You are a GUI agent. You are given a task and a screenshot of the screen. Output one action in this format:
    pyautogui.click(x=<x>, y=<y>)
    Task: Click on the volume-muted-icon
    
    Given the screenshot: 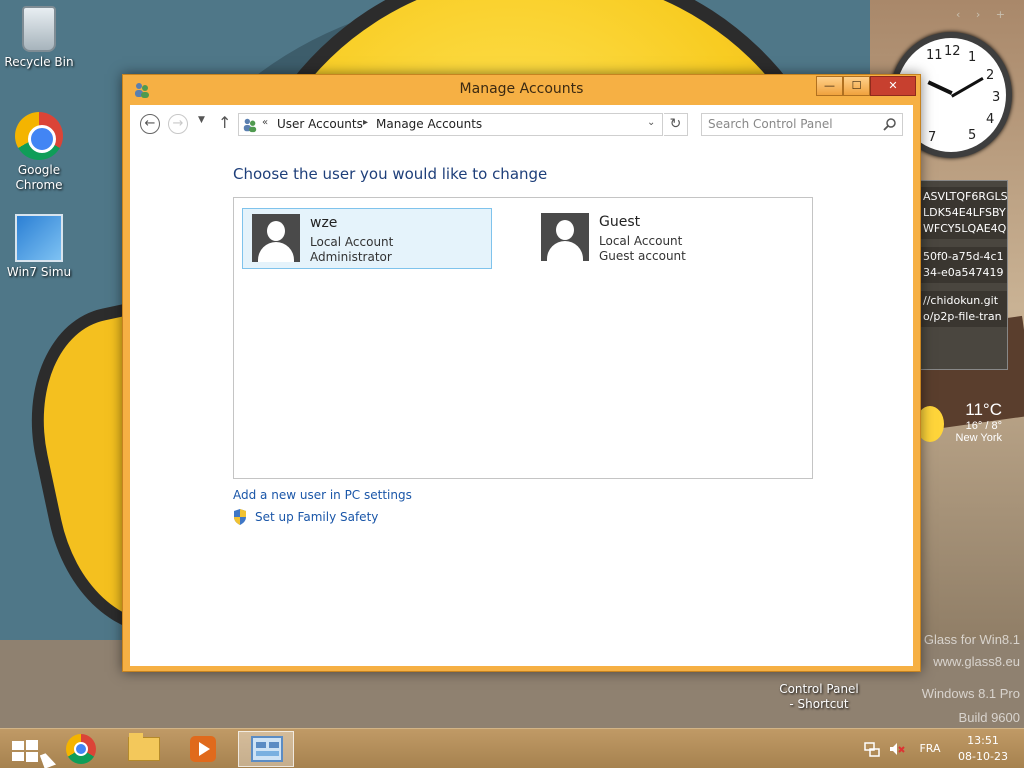 What is the action you would take?
    pyautogui.click(x=897, y=749)
    